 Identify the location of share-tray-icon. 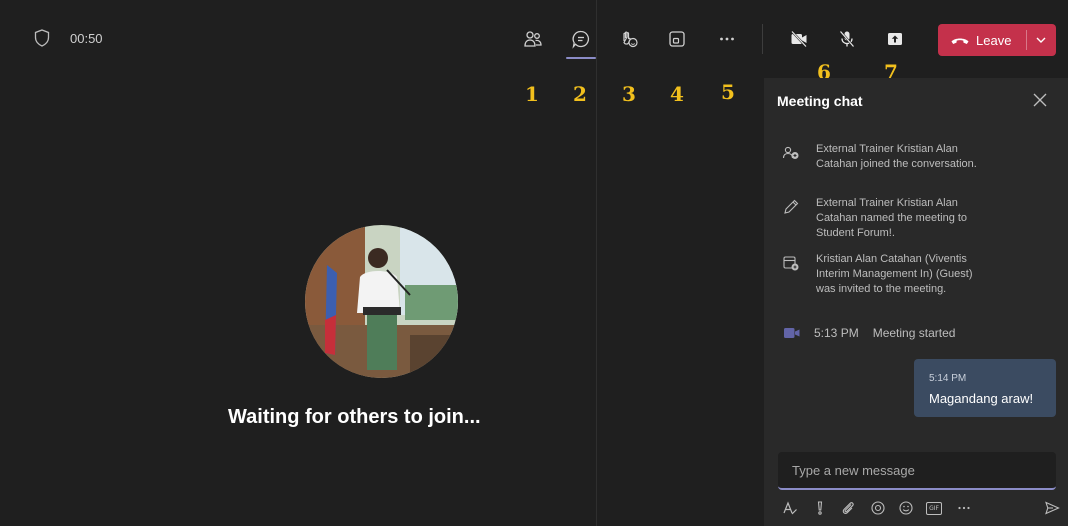
(895, 39).